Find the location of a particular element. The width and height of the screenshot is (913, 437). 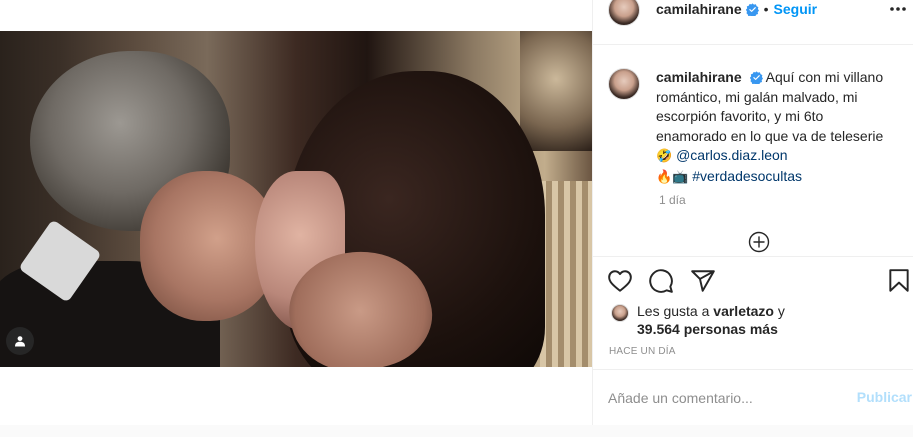

bookmark-icon is located at coordinates (899, 281).